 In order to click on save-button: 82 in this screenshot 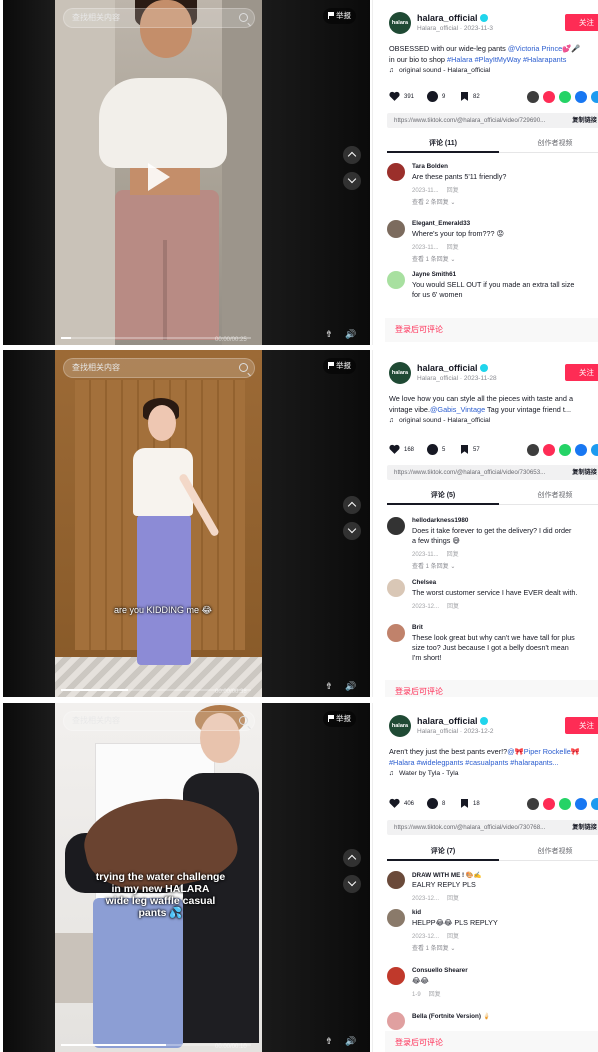, I will do `click(470, 97)`.